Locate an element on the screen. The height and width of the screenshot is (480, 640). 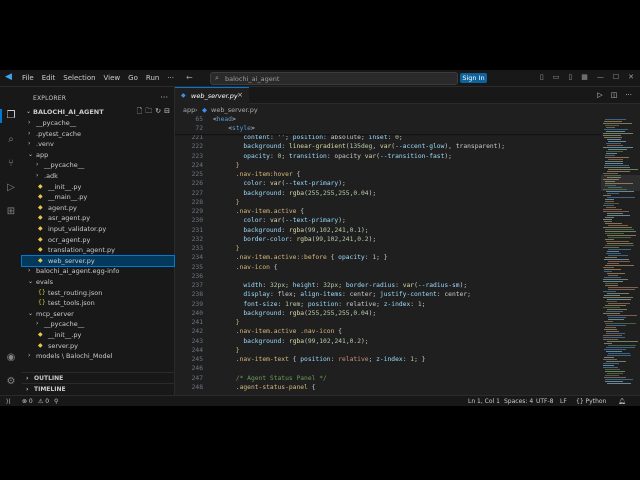
json-file-icon: {} is located at coordinates (42, 292).